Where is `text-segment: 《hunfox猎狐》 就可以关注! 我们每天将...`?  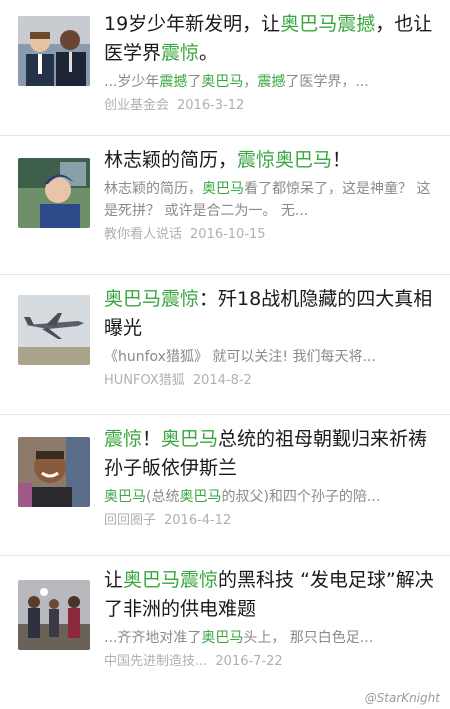 text-segment: 《hunfox猎狐》 就可以关注! 我们每天将... is located at coordinates (240, 357).